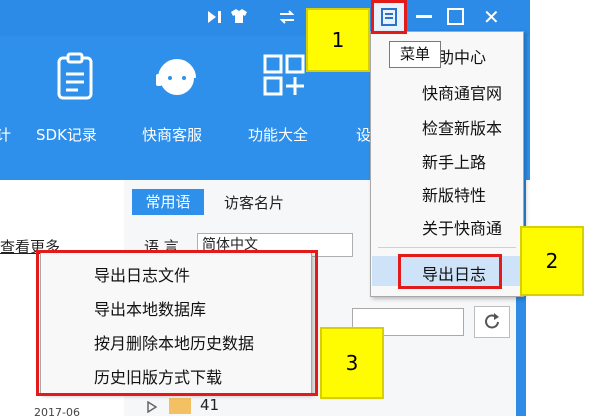  What do you see at coordinates (424, 16) in the screenshot?
I see `minimize-button` at bounding box center [424, 16].